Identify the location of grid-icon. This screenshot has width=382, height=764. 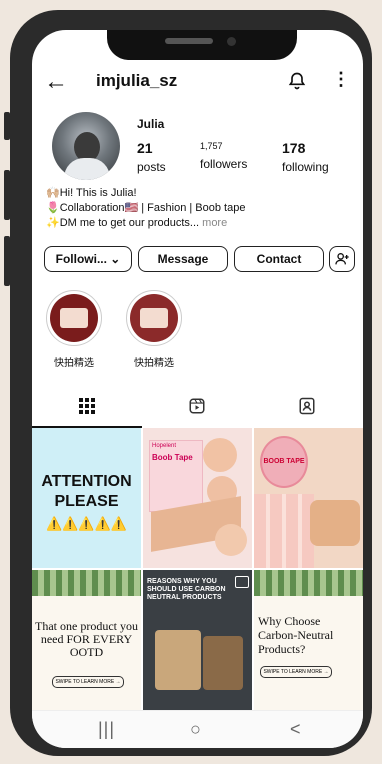
(87, 406).